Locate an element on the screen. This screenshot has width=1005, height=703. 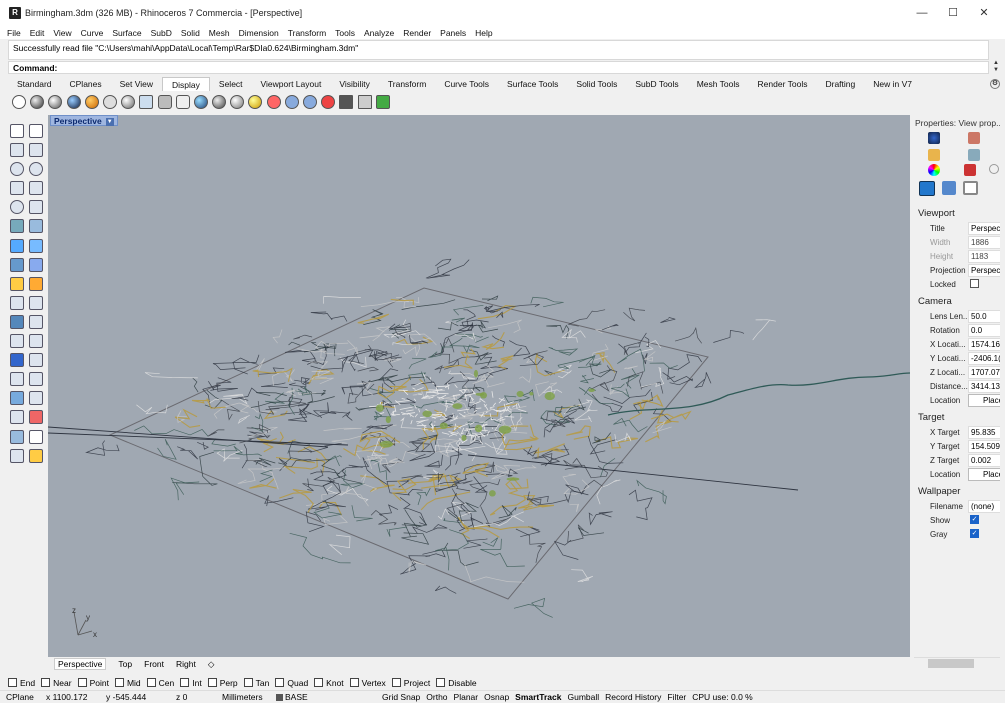
tab-options-gear-icon: ⚙ is located at coordinates (995, 84).